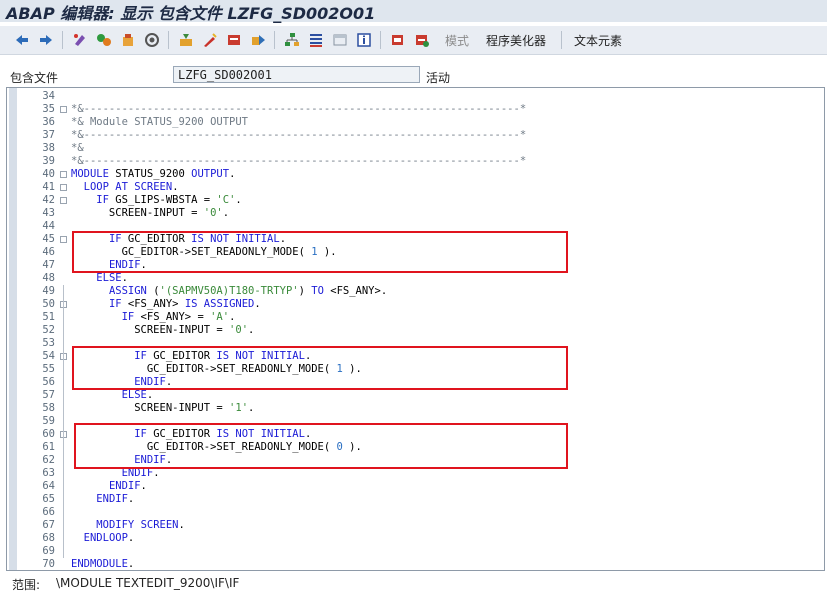  What do you see at coordinates (191, 13) in the screenshot?
I see `window-title: ABAP 编辑器: 显示 包含文件 LZFG_SD002O01` at bounding box center [191, 13].